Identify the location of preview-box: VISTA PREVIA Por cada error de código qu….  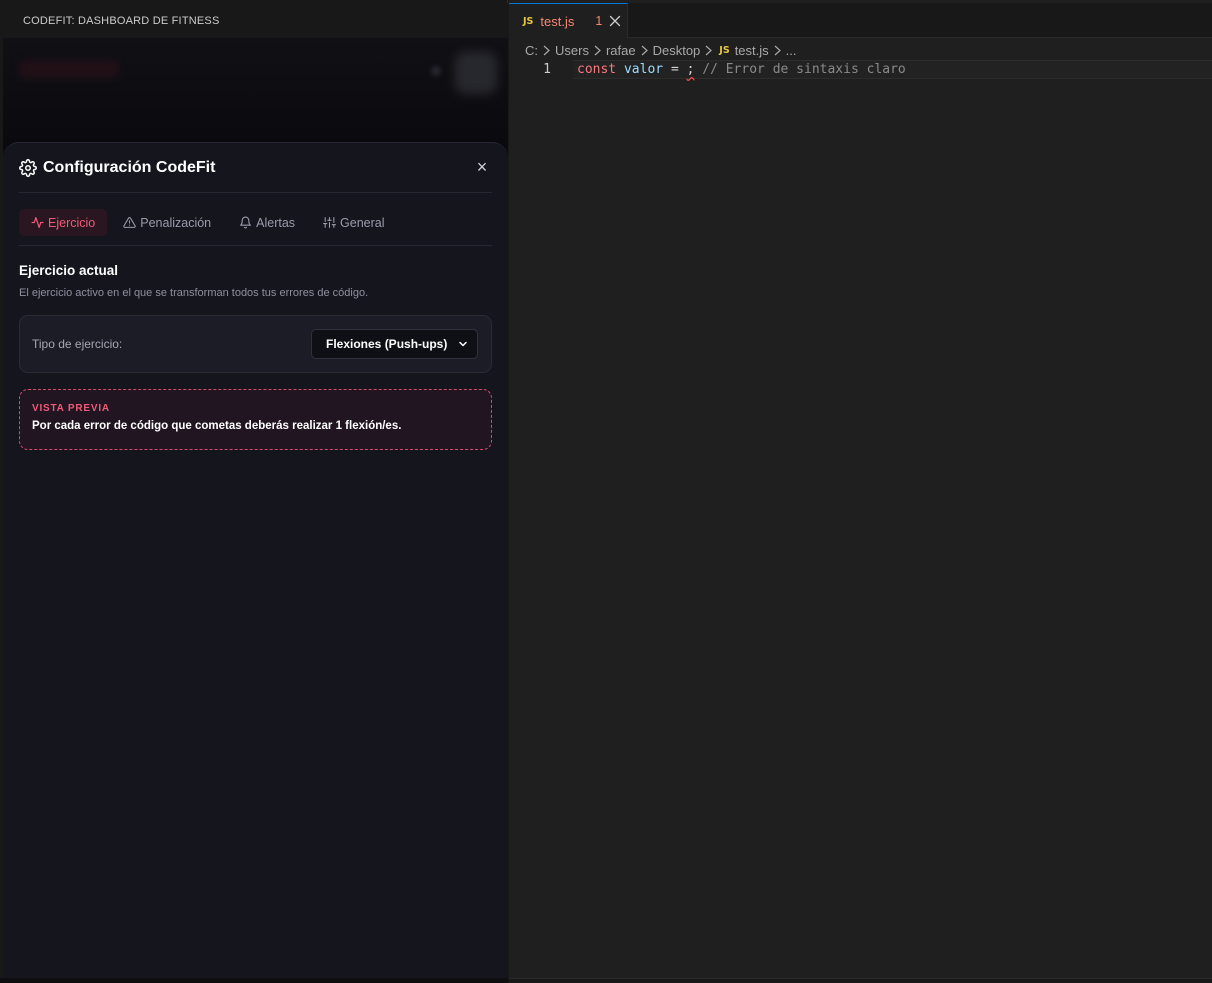
(255, 419).